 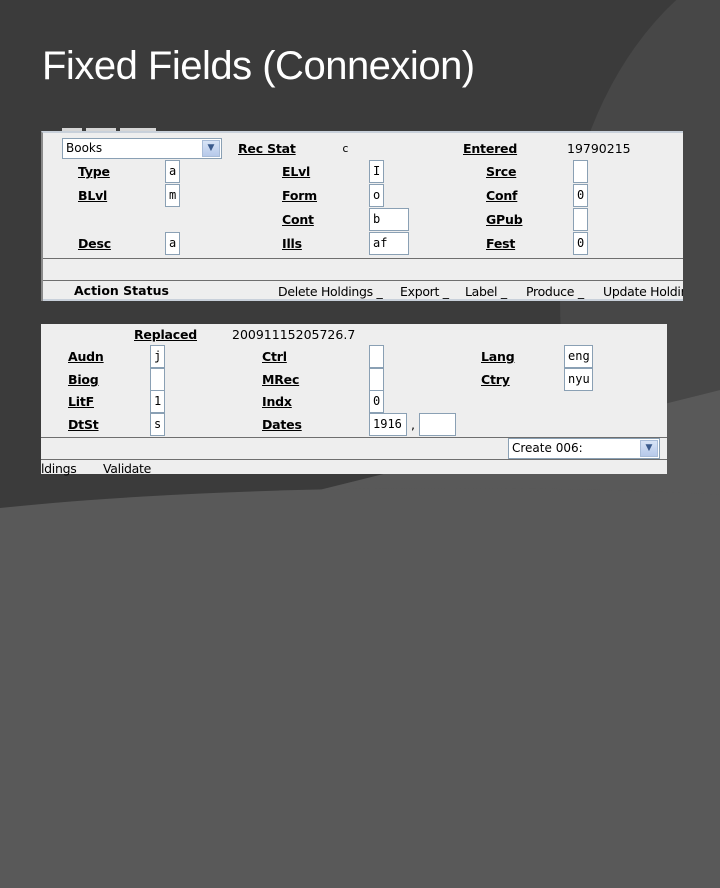 I want to click on fest-field: 0, so click(x=580, y=243).